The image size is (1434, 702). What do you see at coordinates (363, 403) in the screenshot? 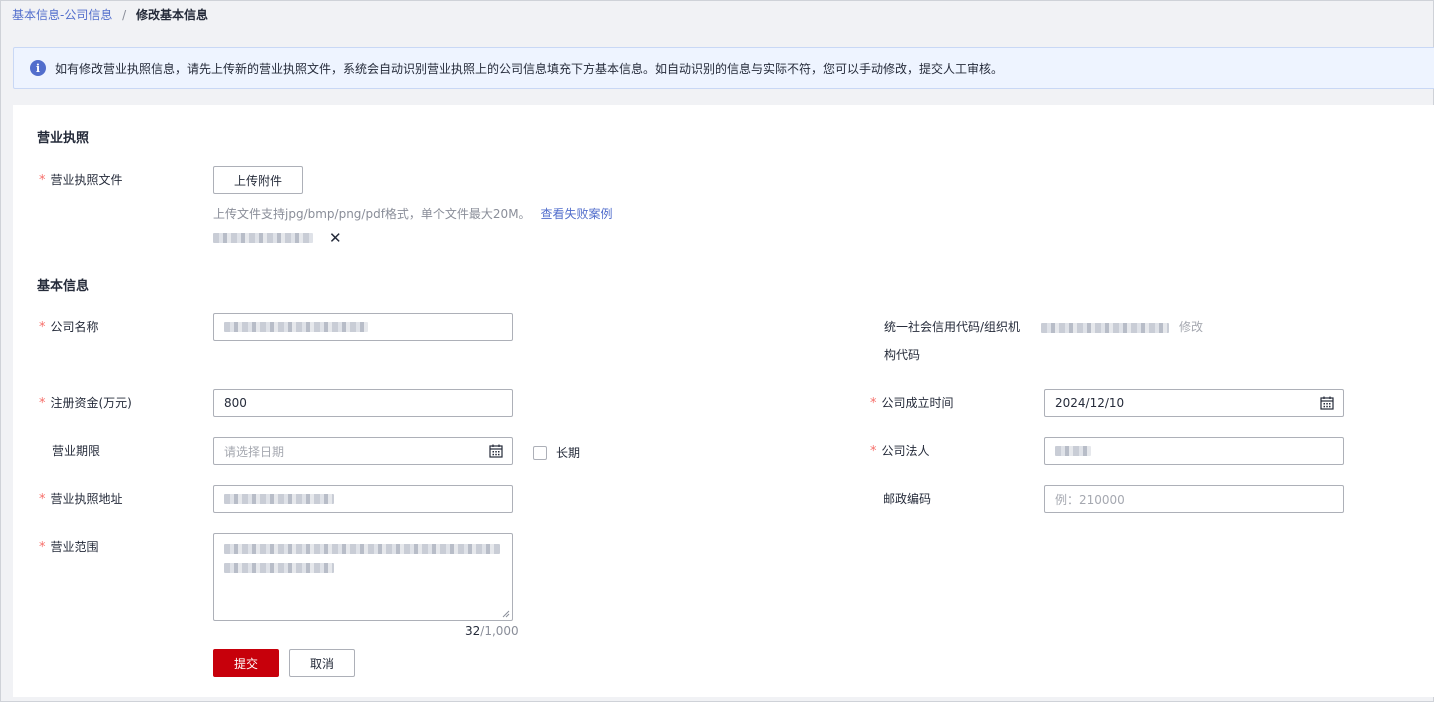
I see `registered-capital-input: 800` at bounding box center [363, 403].